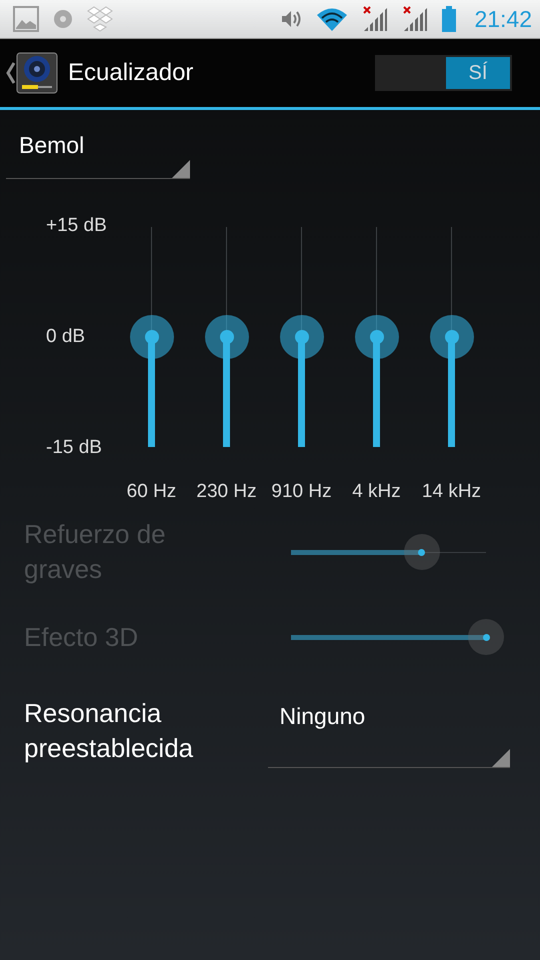  Describe the element at coordinates (37, 73) in the screenshot. I see `speaker-icon` at that location.